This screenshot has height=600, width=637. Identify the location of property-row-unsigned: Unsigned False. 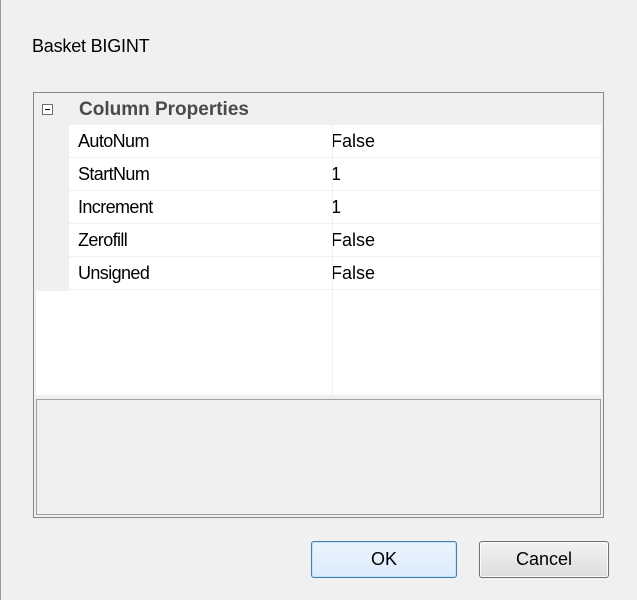
(335, 273).